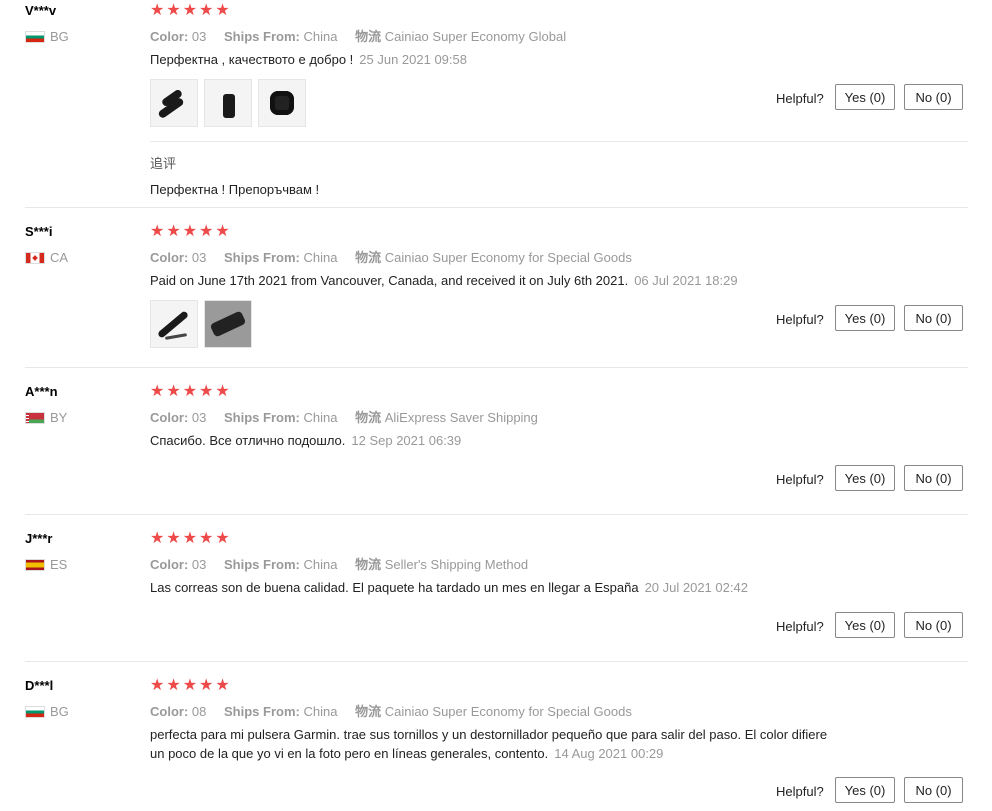  What do you see at coordinates (59, 257) in the screenshot?
I see `country-code: CA` at bounding box center [59, 257].